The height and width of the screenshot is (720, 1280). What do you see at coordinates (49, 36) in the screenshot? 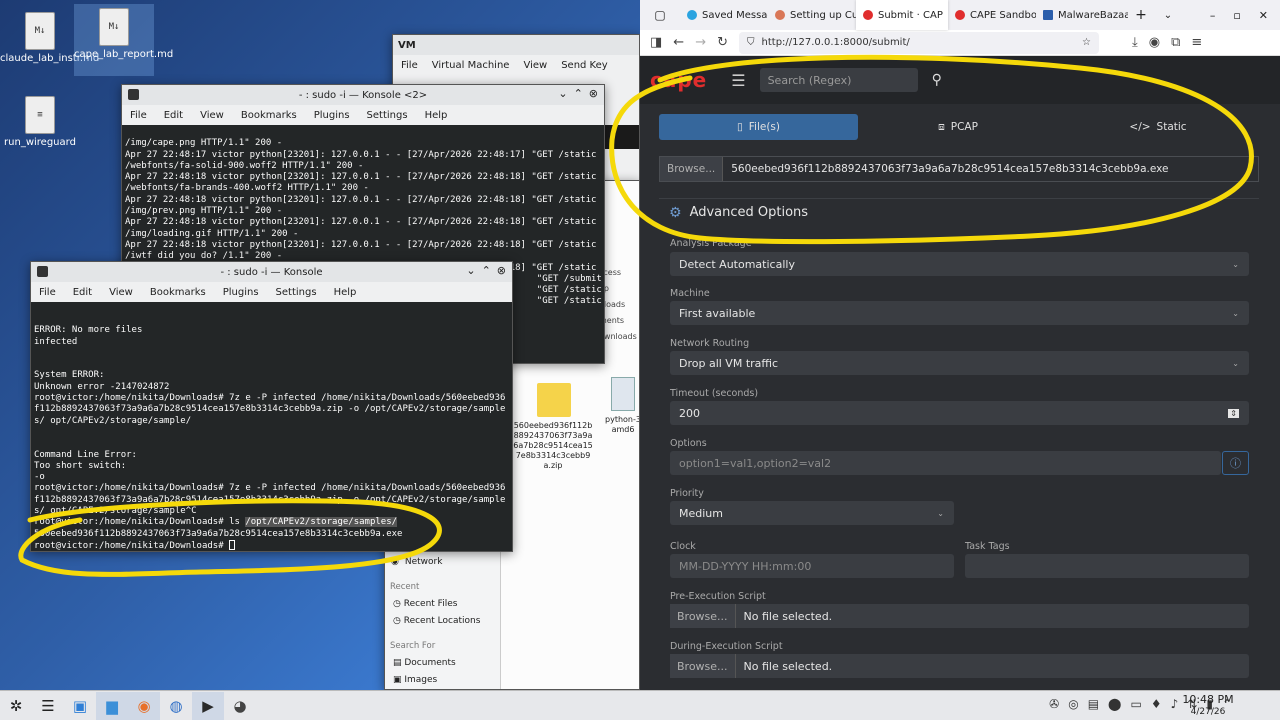
I see `desktop-icon-claude-lab: M↓ claude_lab_instr.md` at bounding box center [49, 36].